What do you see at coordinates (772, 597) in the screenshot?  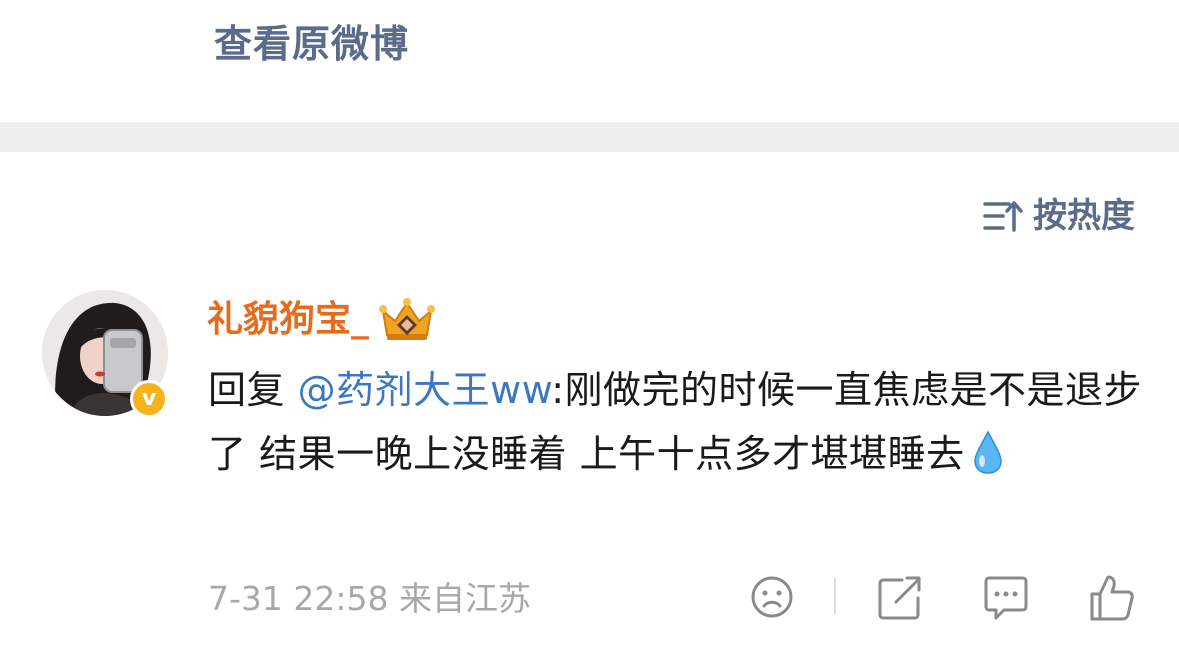 I see `sad-face-icon` at bounding box center [772, 597].